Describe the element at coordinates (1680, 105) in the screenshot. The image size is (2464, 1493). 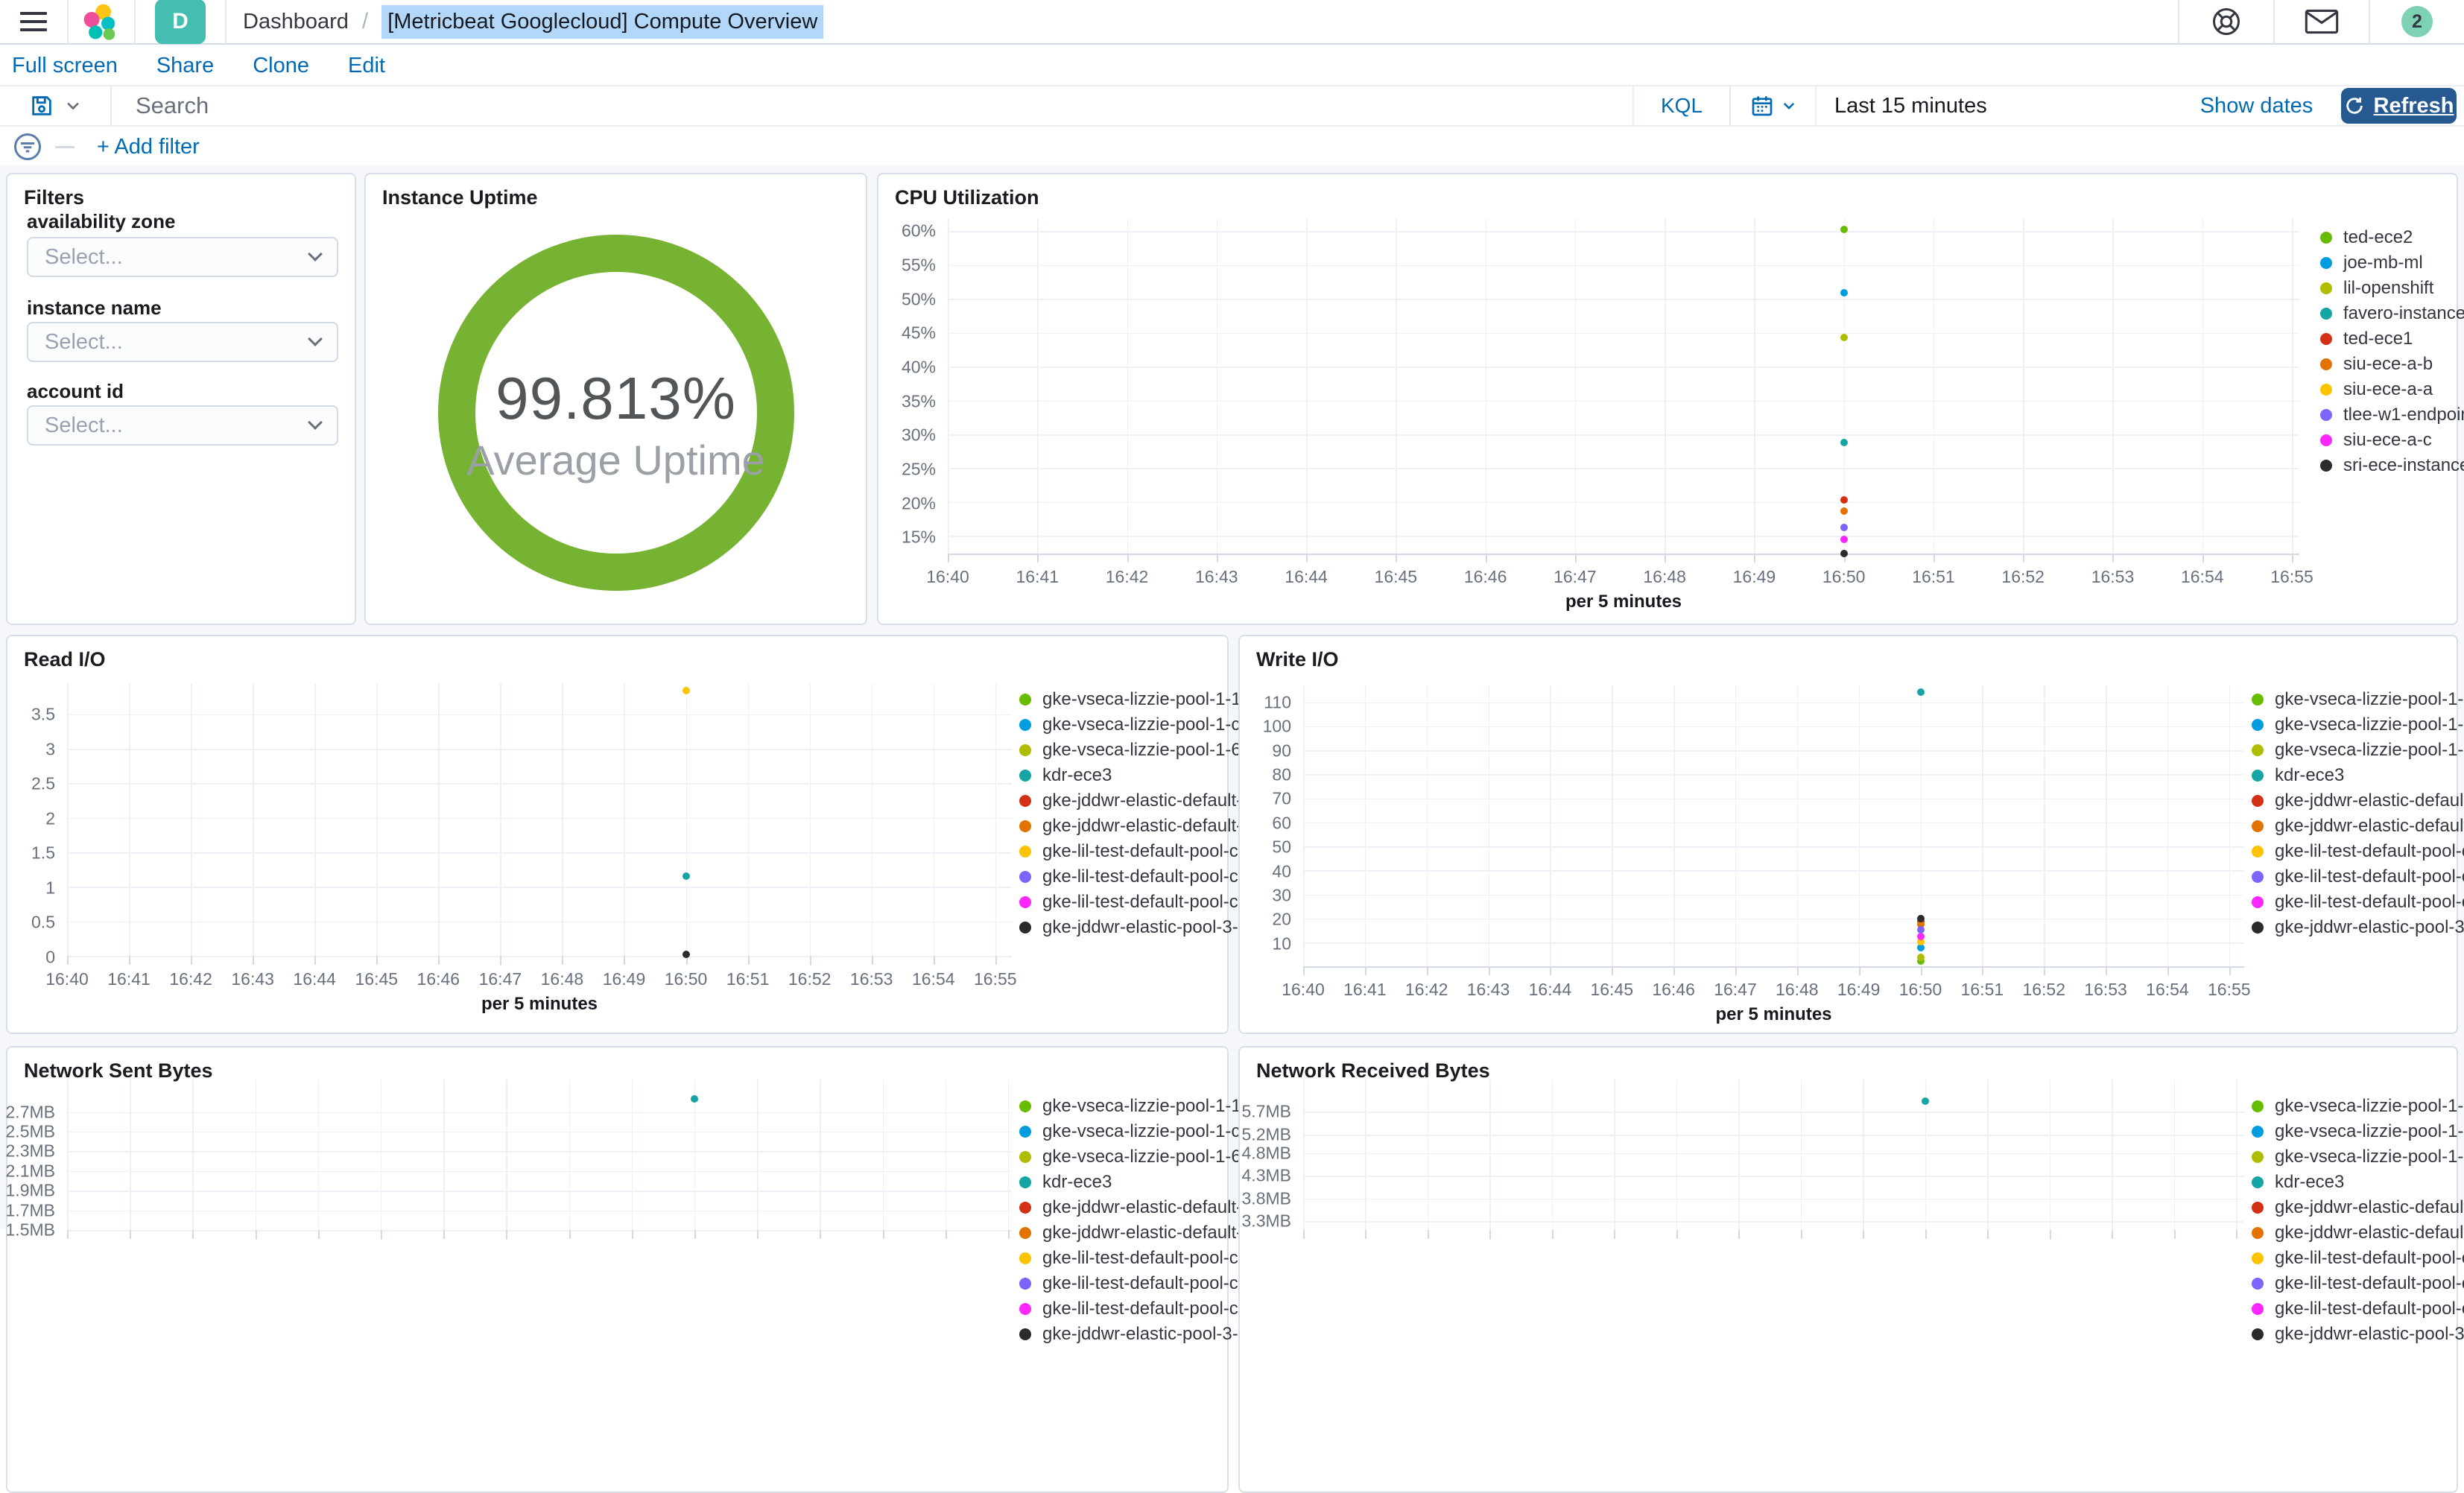
I see `query-language-button: KQL` at that location.